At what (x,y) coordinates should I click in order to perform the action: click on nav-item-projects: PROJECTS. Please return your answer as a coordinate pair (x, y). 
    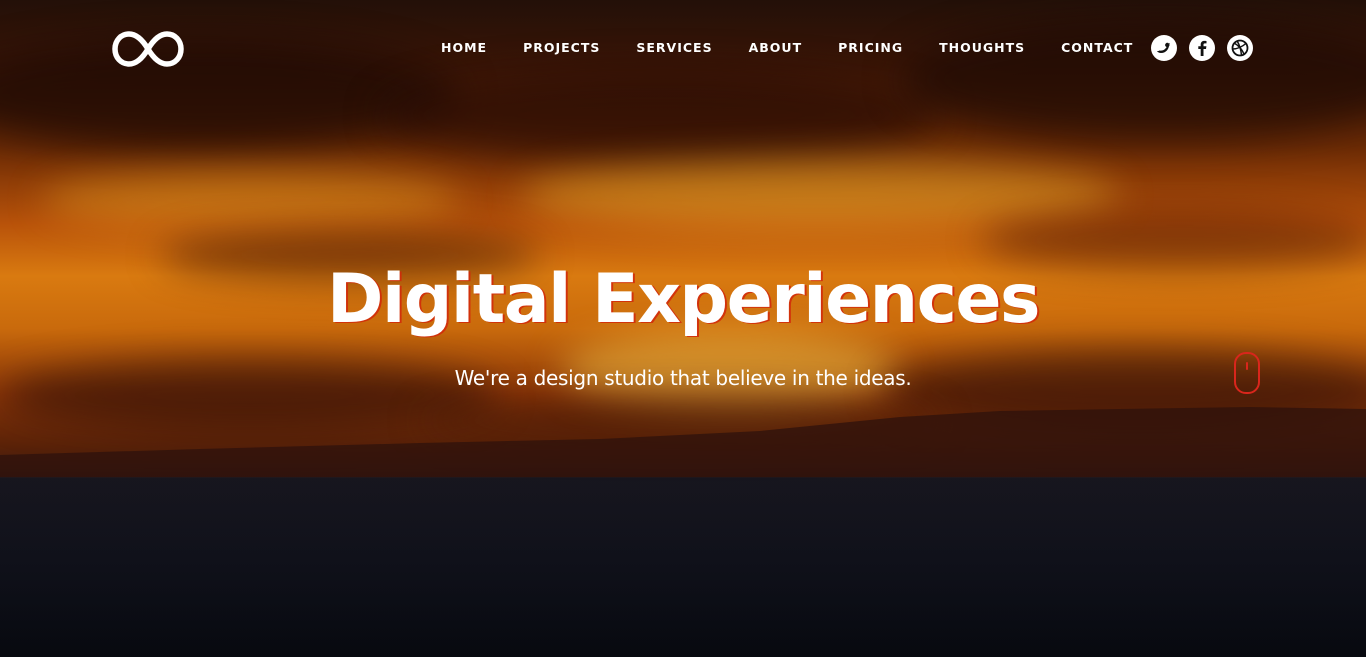
    Looking at the image, I should click on (561, 48).